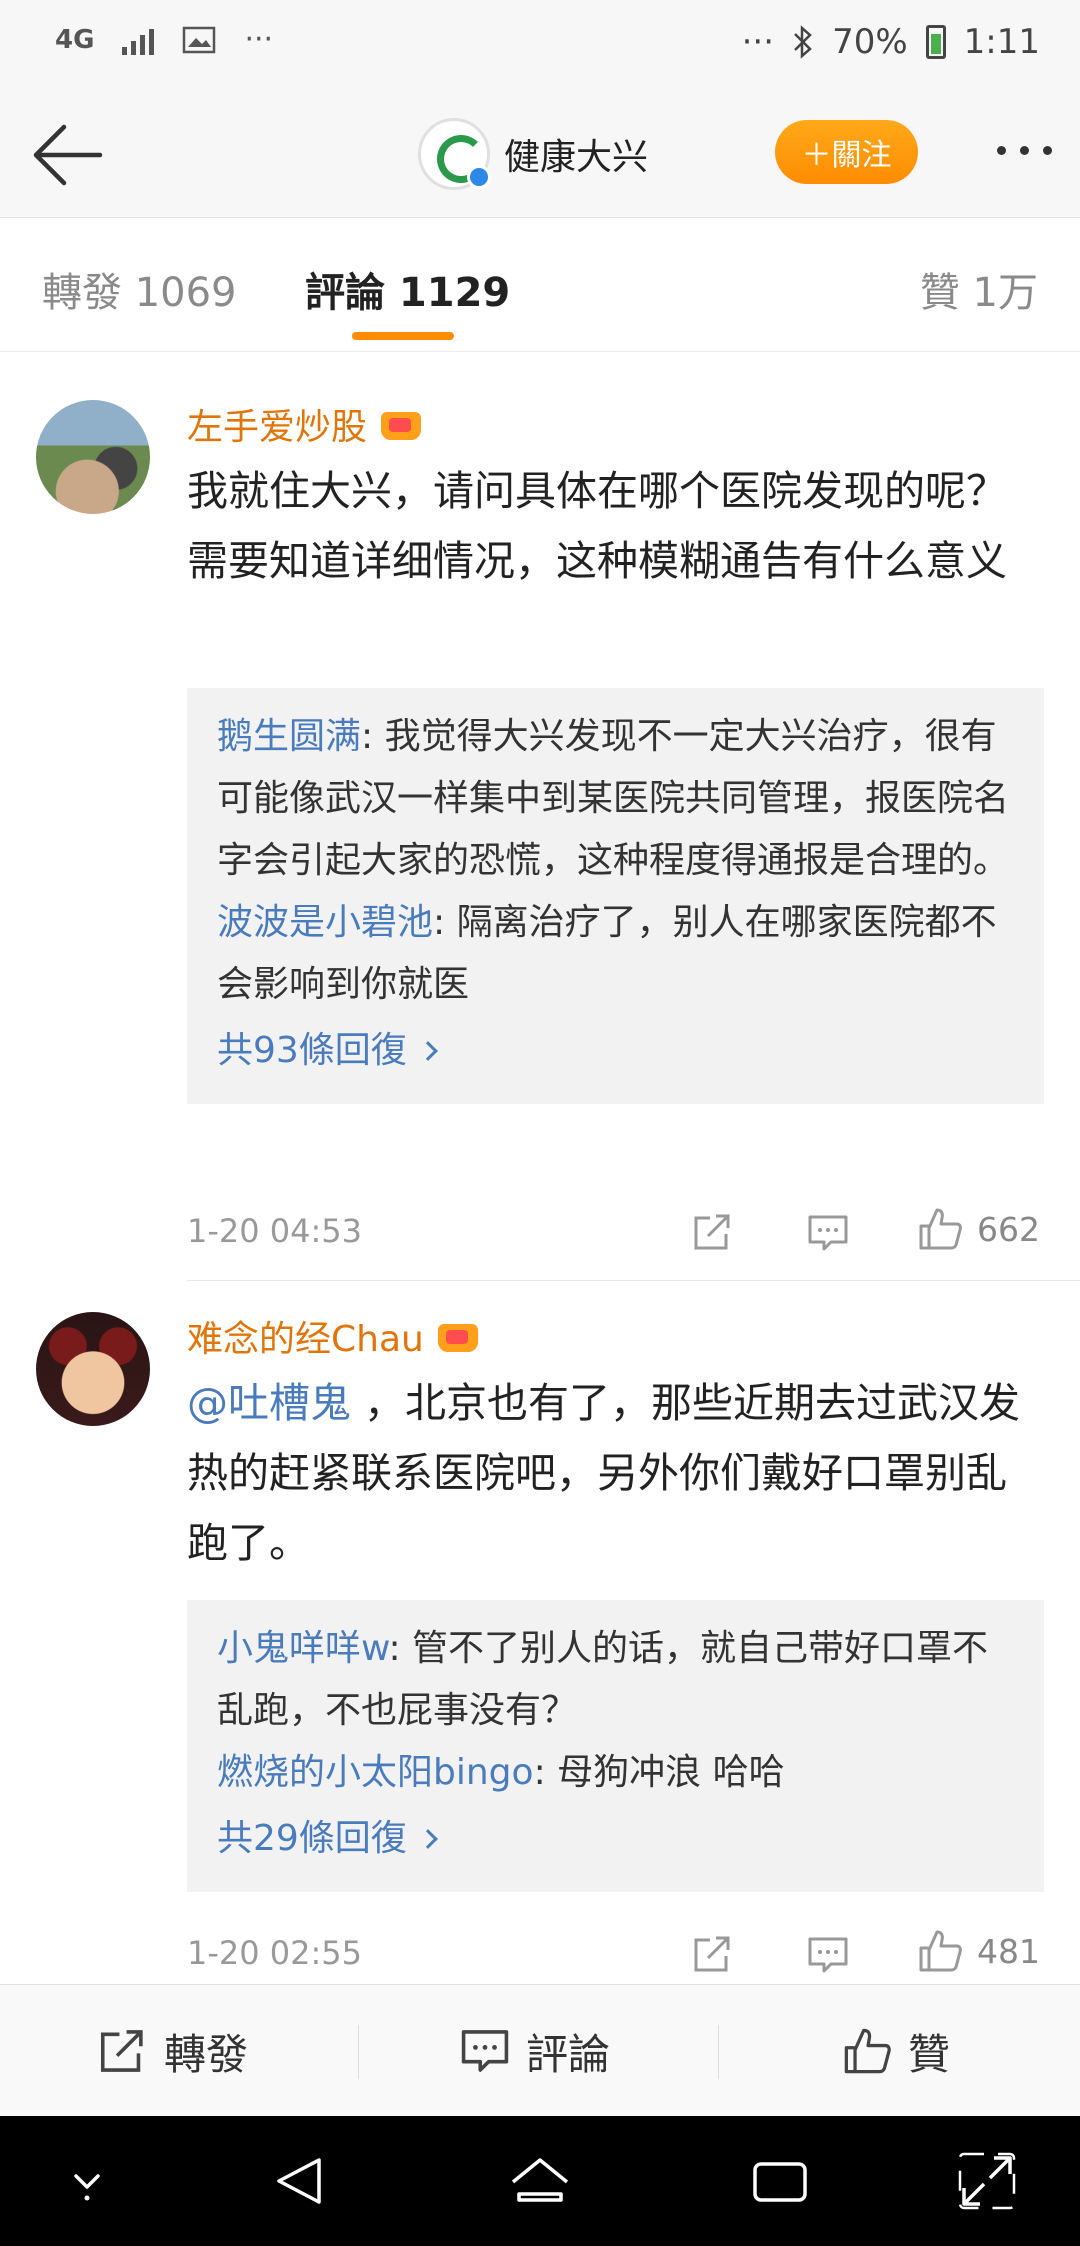 This screenshot has width=1080, height=2246. I want to click on reply-item: 燃烧的小太阳bingo: 母狗冲浪 哈哈, so click(615, 1773).